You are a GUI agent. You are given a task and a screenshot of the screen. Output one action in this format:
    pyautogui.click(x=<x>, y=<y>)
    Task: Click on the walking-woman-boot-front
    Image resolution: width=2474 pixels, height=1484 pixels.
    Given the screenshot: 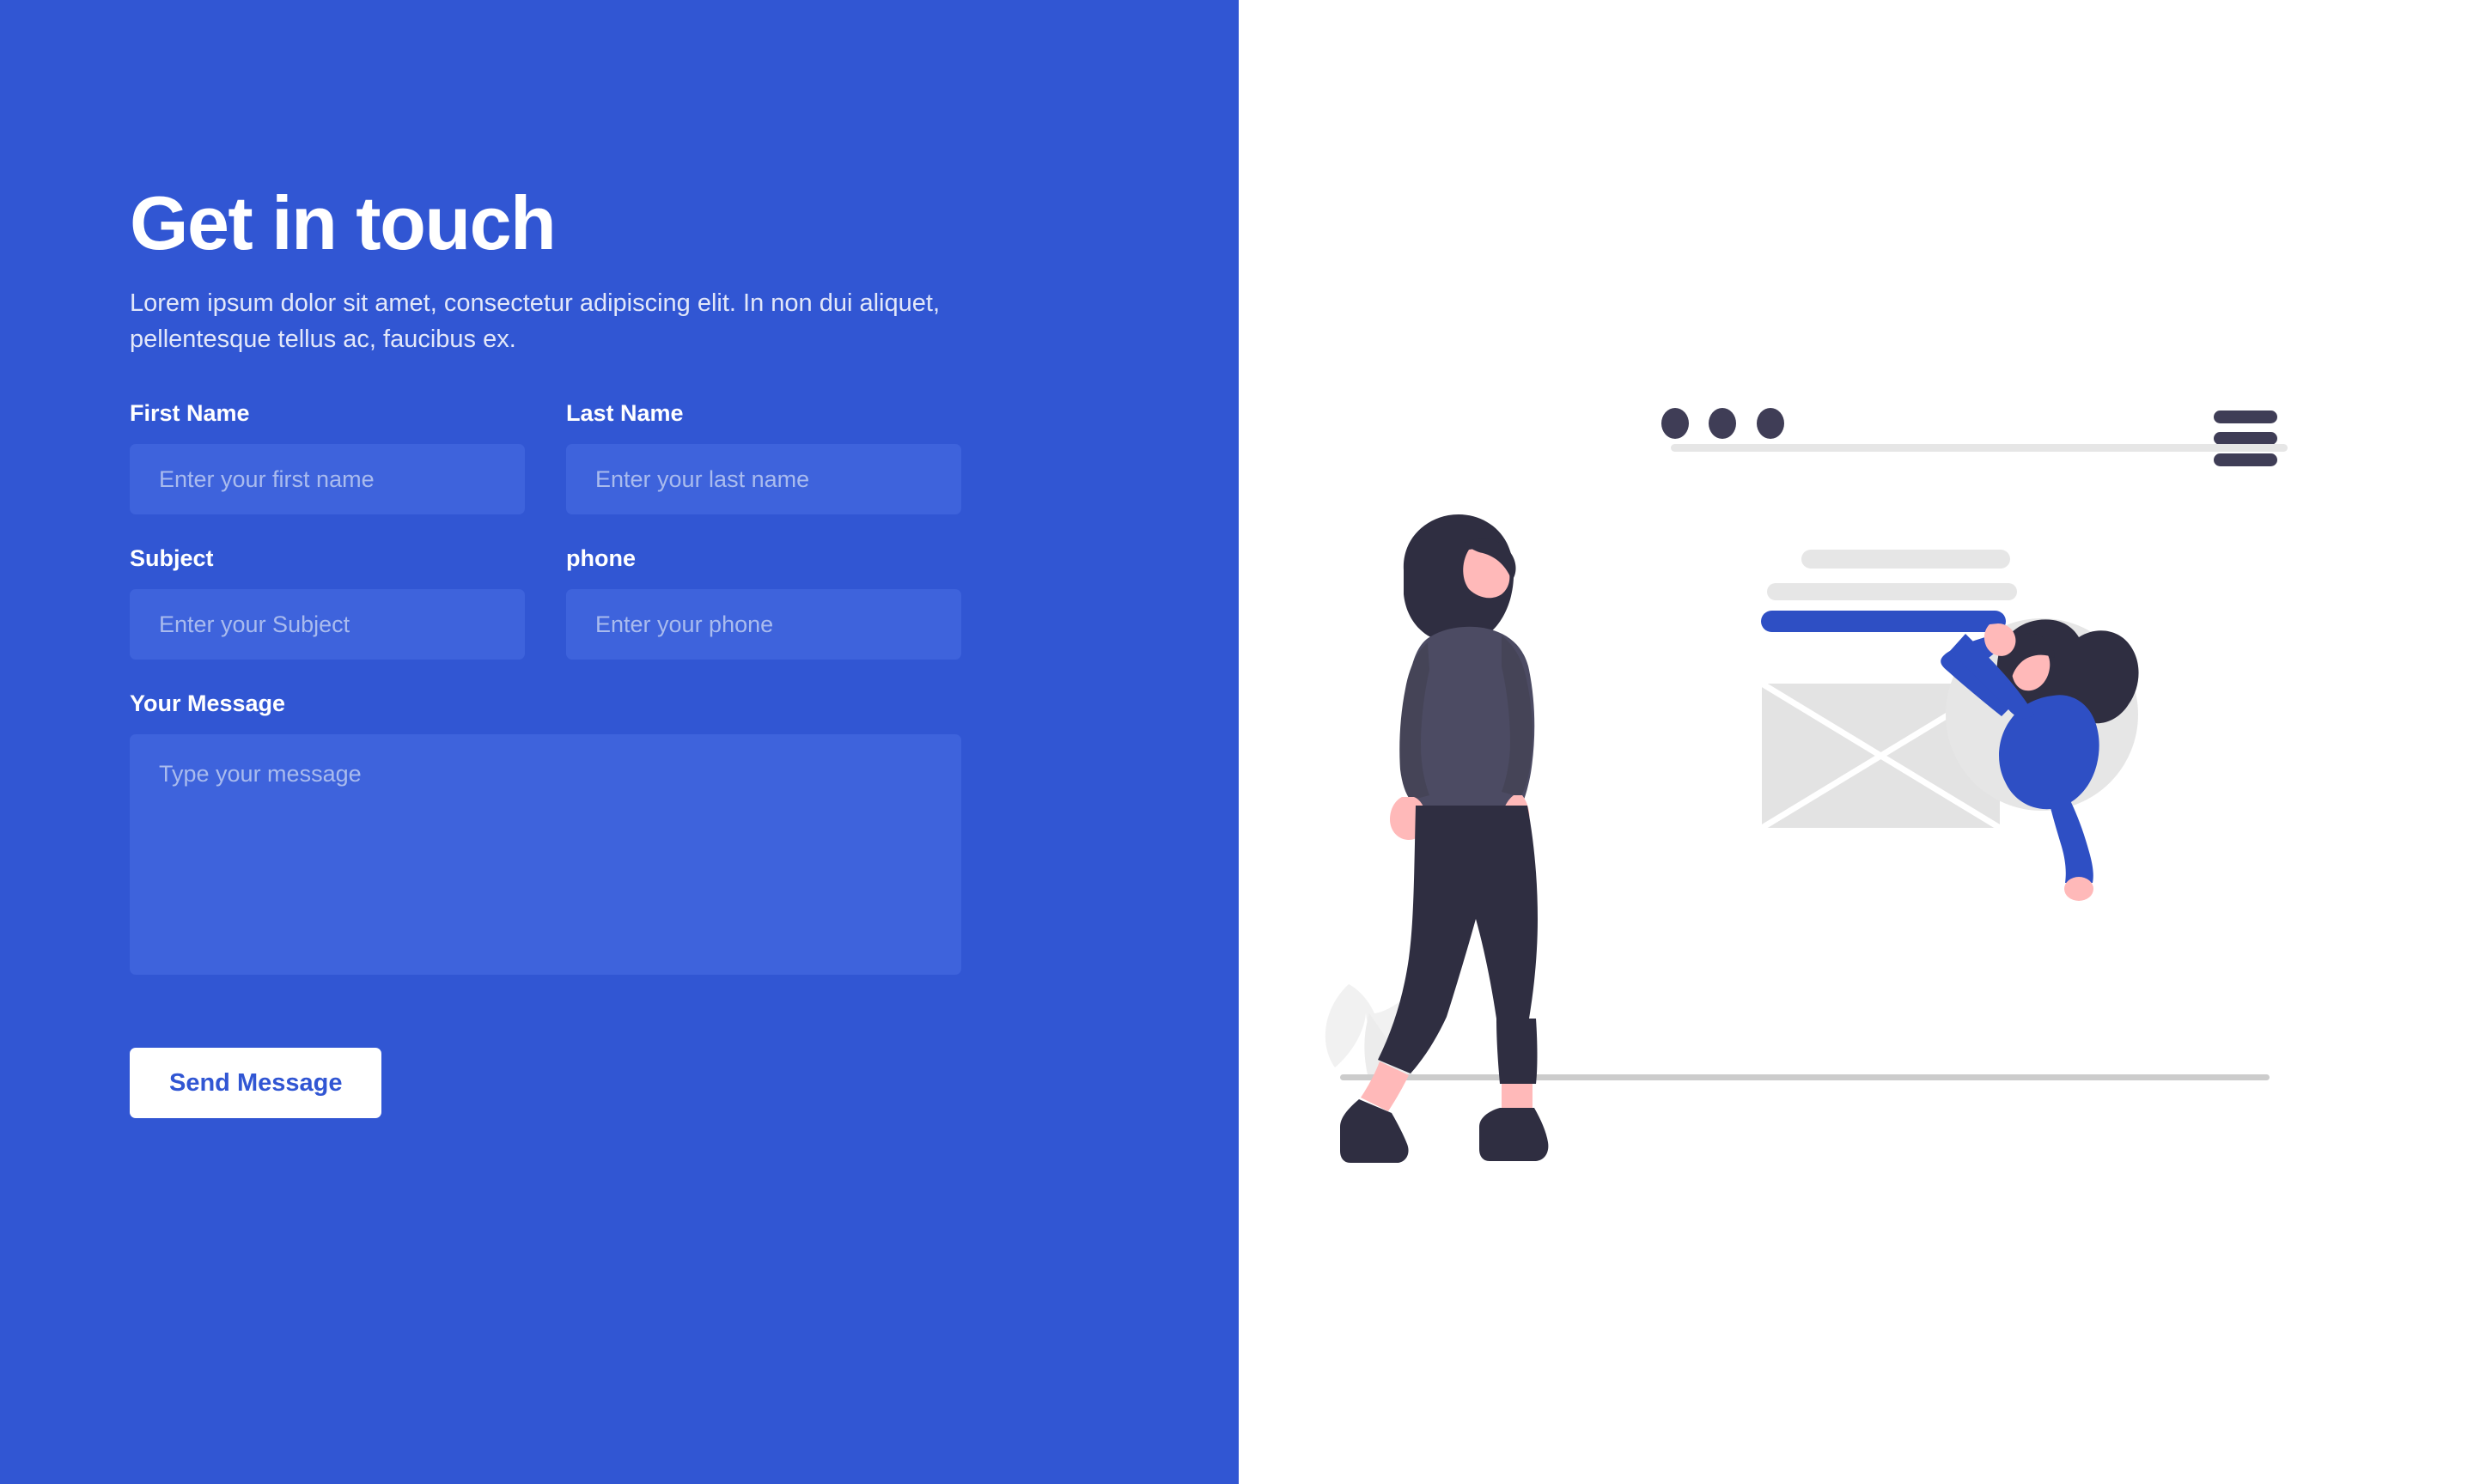 What is the action you would take?
    pyautogui.click(x=1374, y=1131)
    